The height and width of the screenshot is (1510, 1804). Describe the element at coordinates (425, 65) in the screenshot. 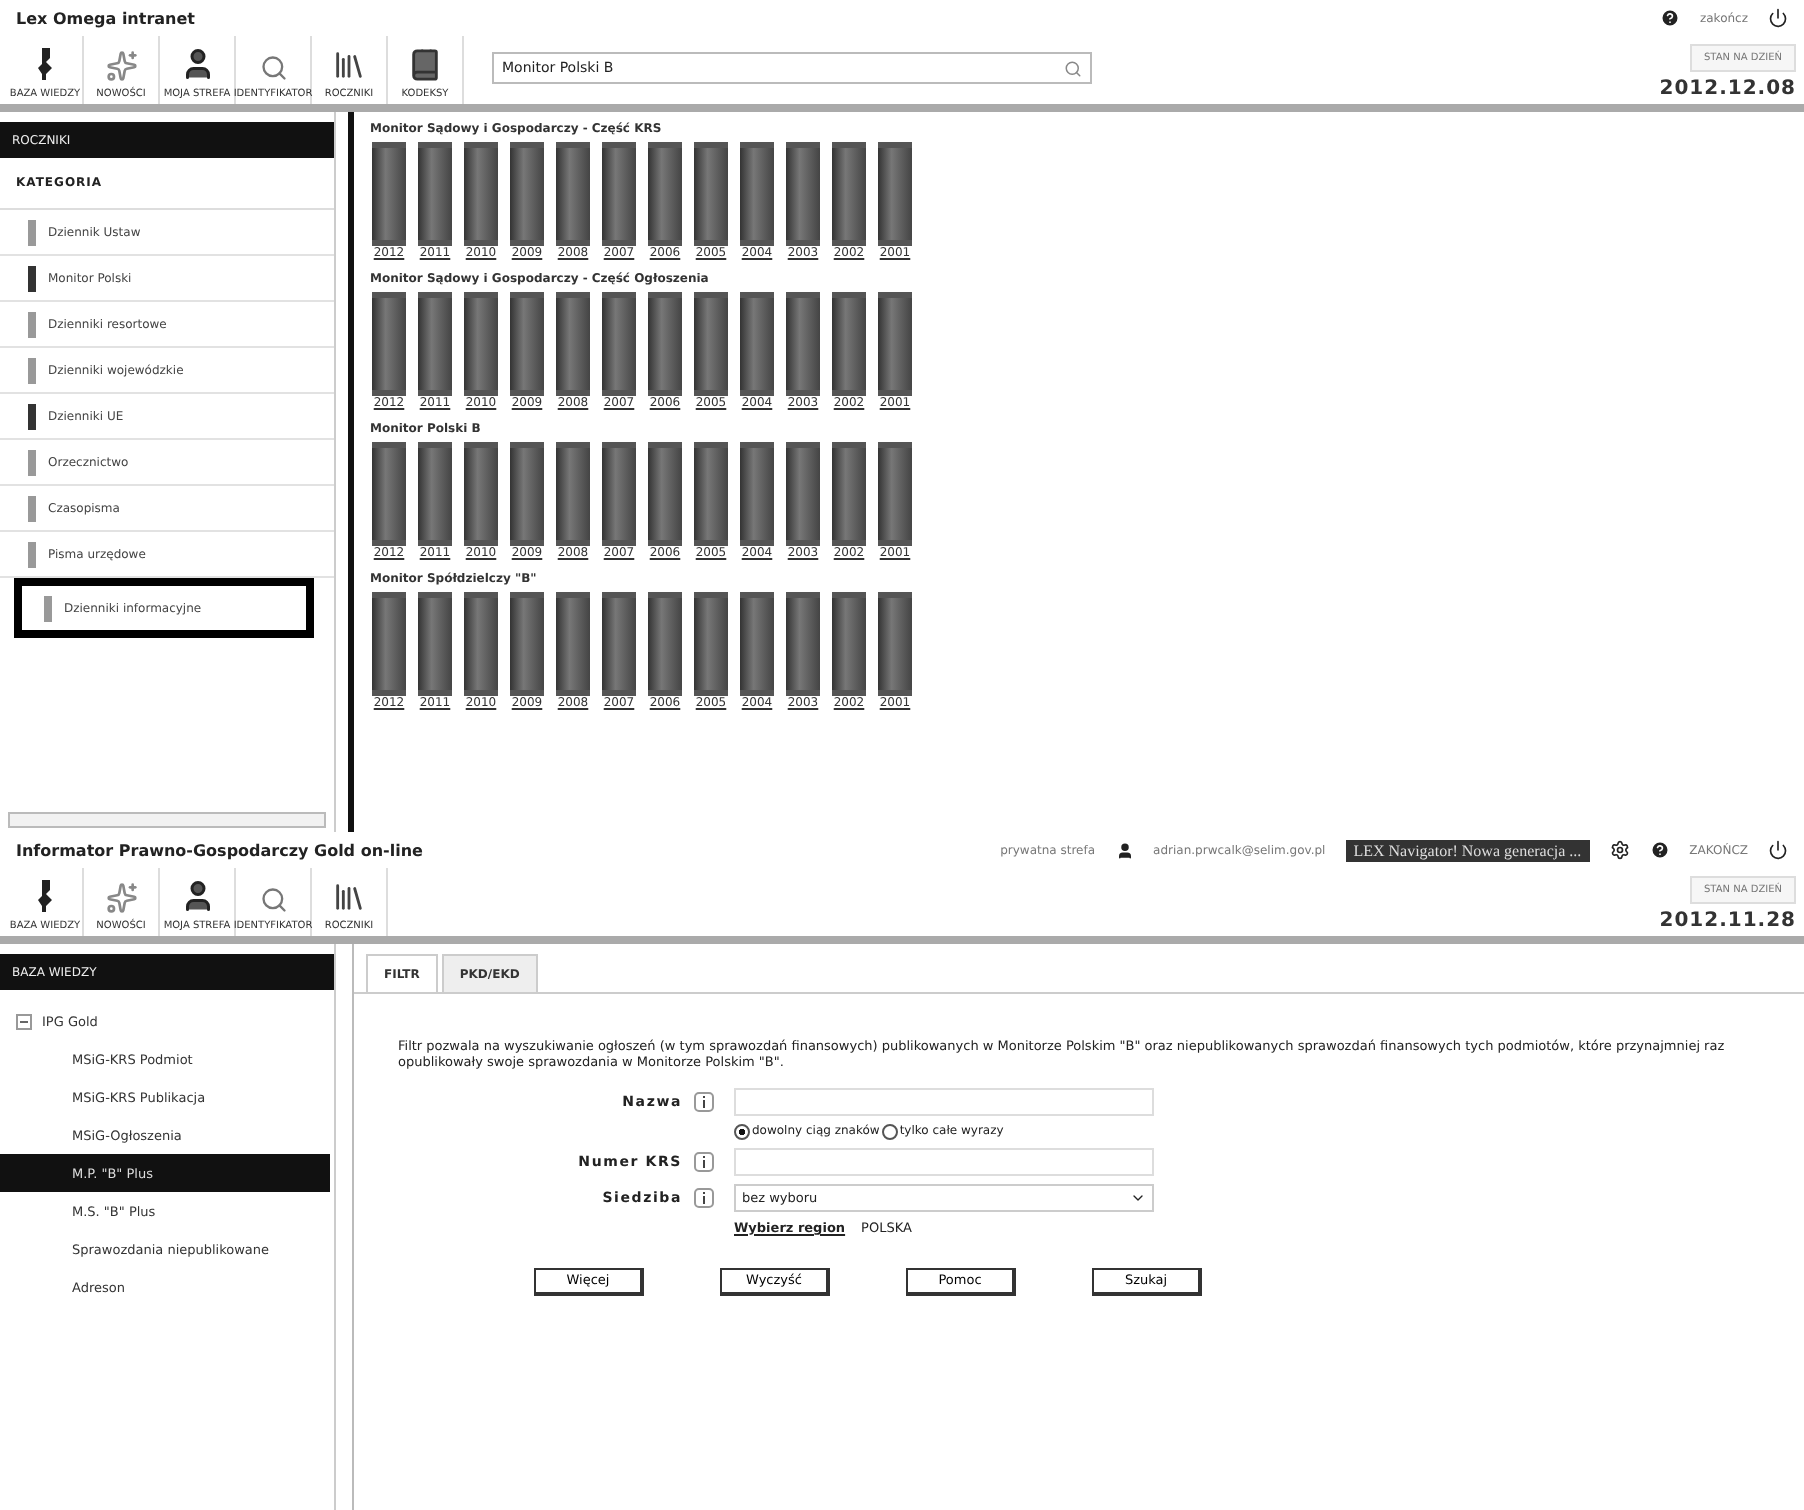

I see `book-icon` at that location.